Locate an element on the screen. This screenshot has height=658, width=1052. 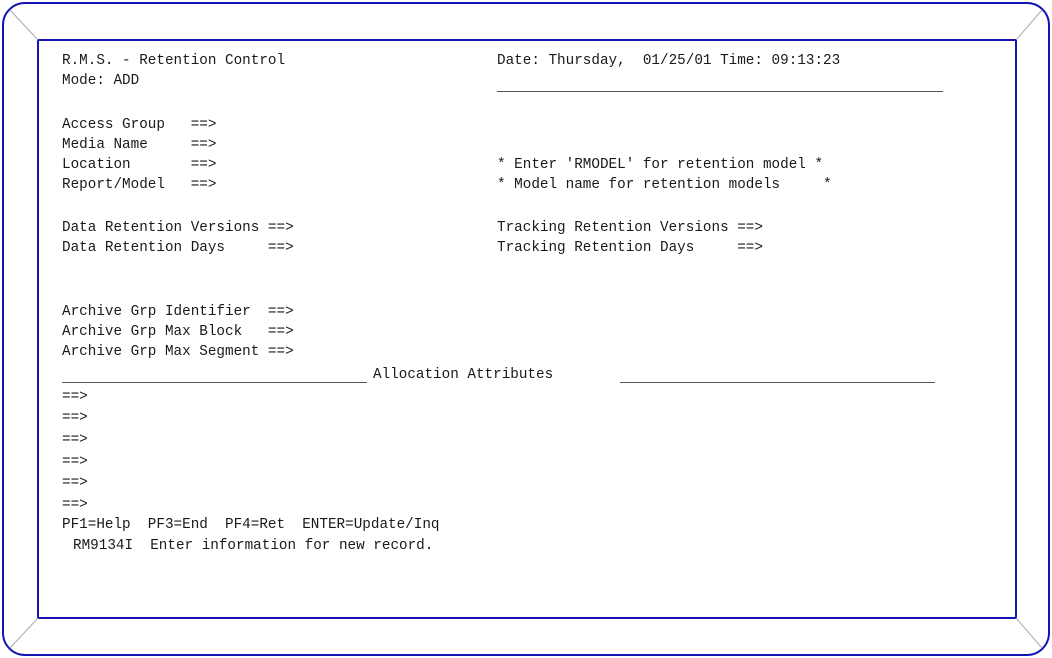
archive-identifier-label: Archive Grp Identifier ==> is located at coordinates (178, 312).